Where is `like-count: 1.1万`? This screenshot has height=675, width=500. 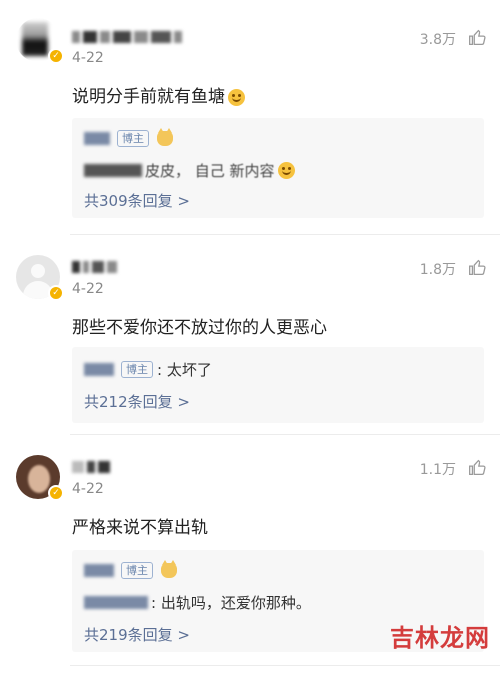
like-count: 1.1万 is located at coordinates (437, 470).